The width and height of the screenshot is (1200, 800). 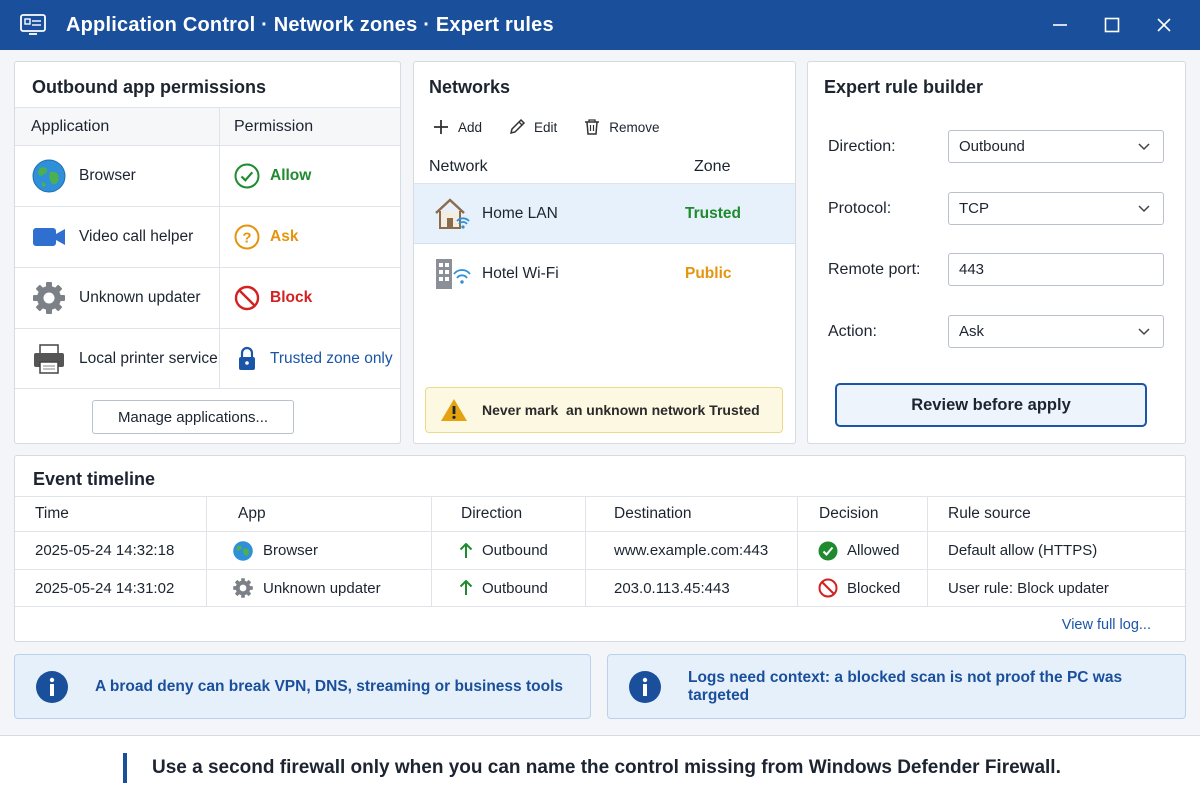 I want to click on plus-icon, so click(x=441, y=127).